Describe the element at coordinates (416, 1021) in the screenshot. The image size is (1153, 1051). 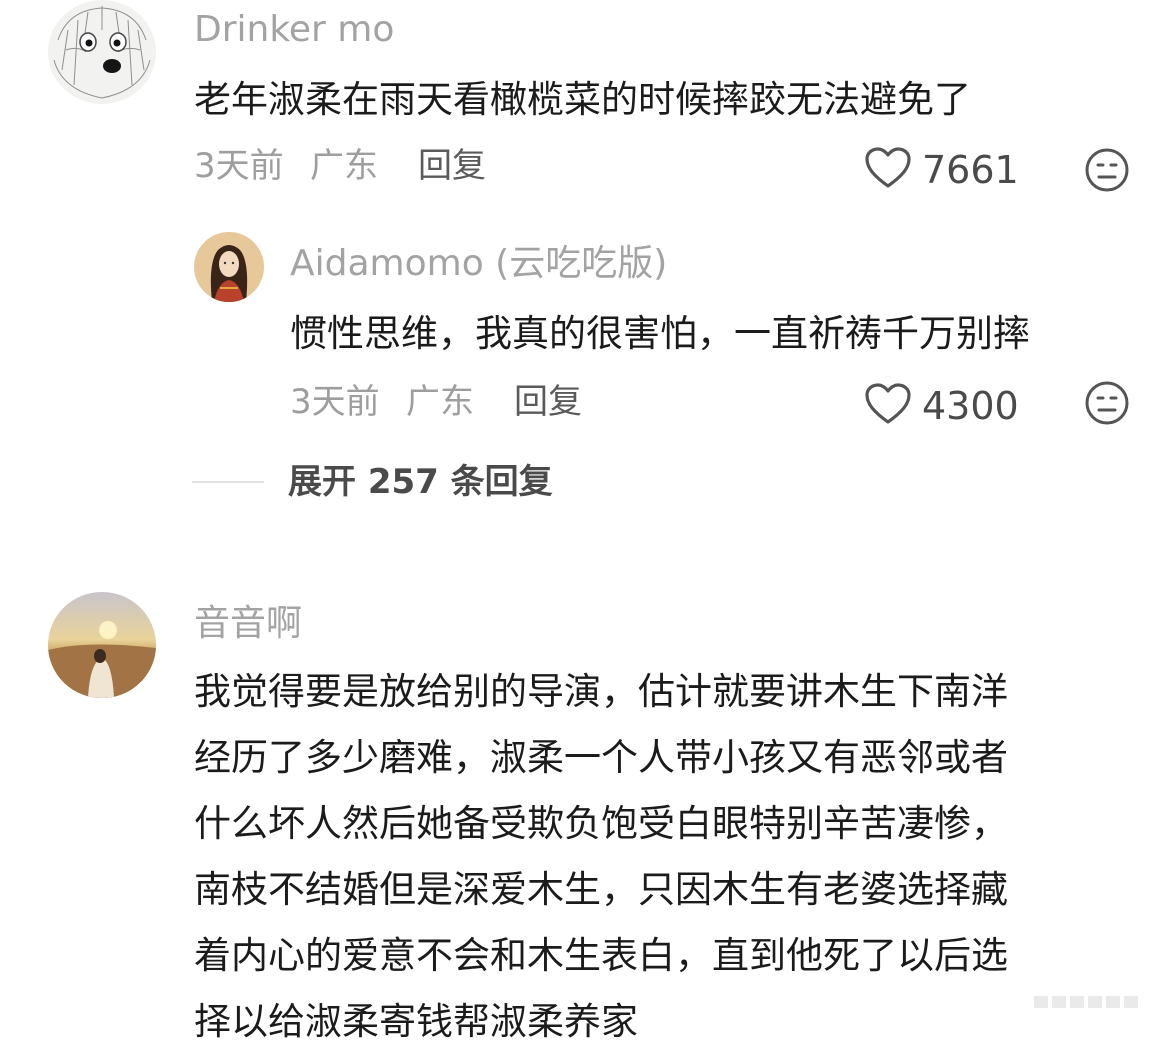
I see `comment-text-line: 择以给淑柔寄钱帮淑柔养家` at that location.